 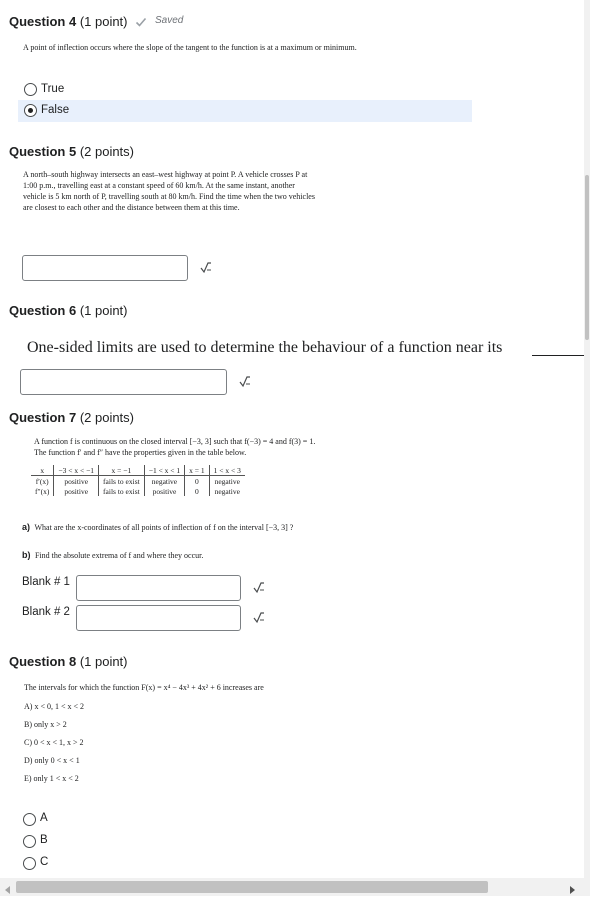 I want to click on q8-choice: B) only x > 2, so click(x=45, y=724).